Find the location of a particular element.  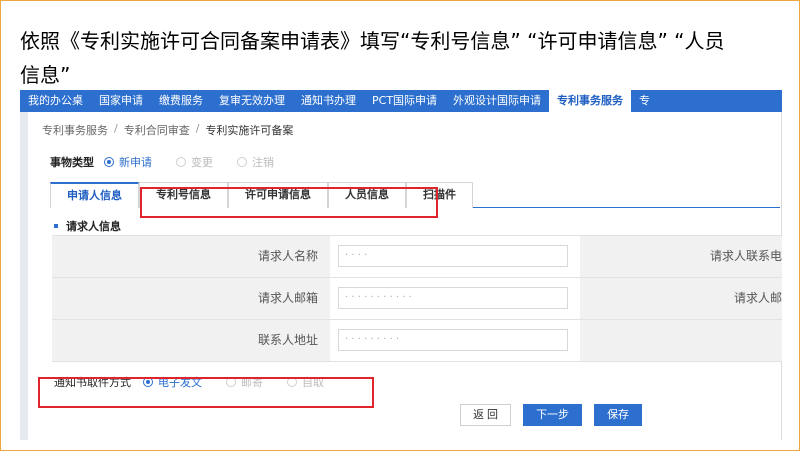

breadcrumb: 专利事务服务 / 专利合同审查 / 专利实施许可备案 is located at coordinates (167, 130).